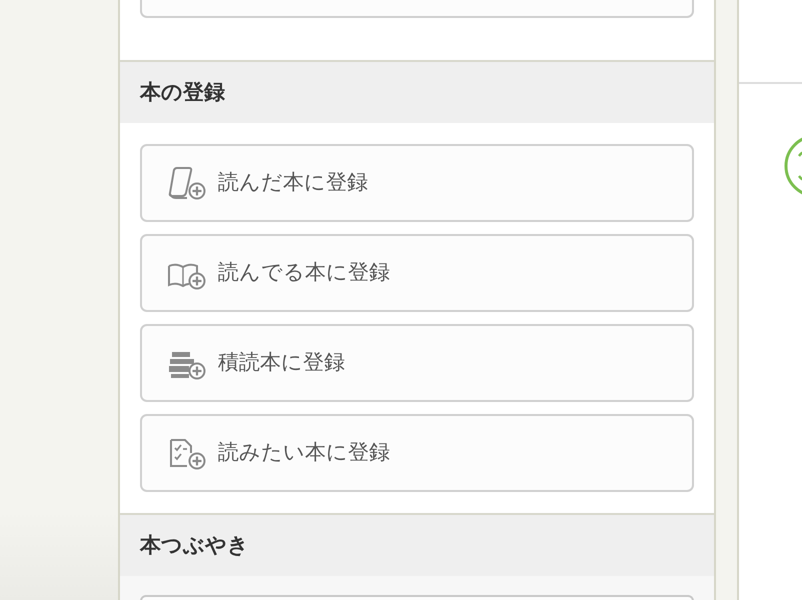  What do you see at coordinates (187, 453) in the screenshot?
I see `checklist-add-icon` at bounding box center [187, 453].